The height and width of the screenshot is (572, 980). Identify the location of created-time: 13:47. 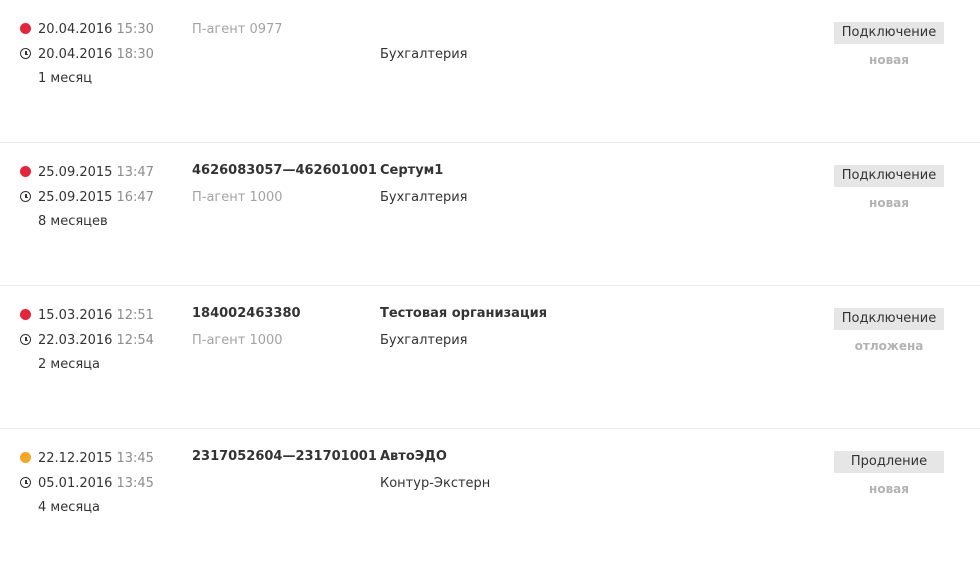
(135, 172).